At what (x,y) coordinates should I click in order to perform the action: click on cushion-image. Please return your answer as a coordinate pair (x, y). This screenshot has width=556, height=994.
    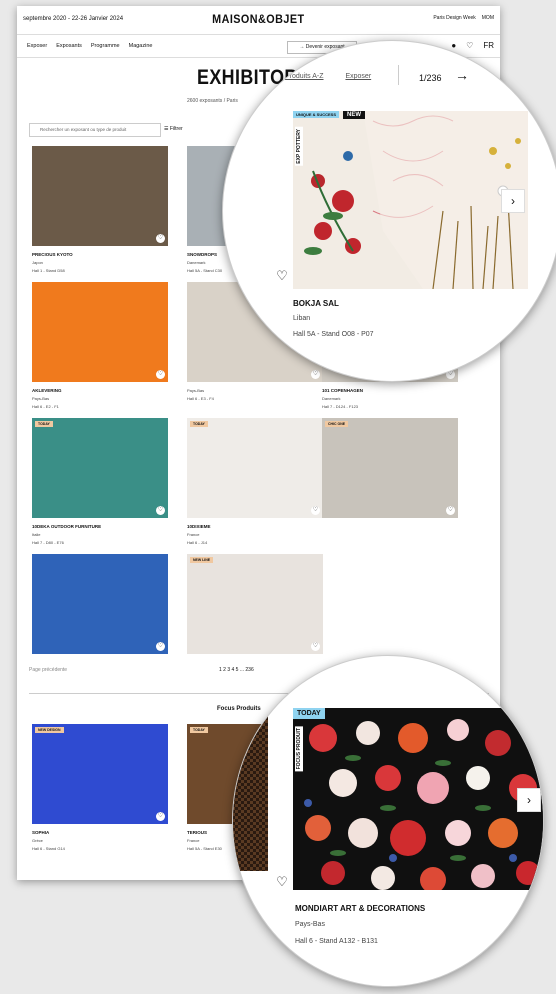
    Looking at the image, I should click on (250, 791).